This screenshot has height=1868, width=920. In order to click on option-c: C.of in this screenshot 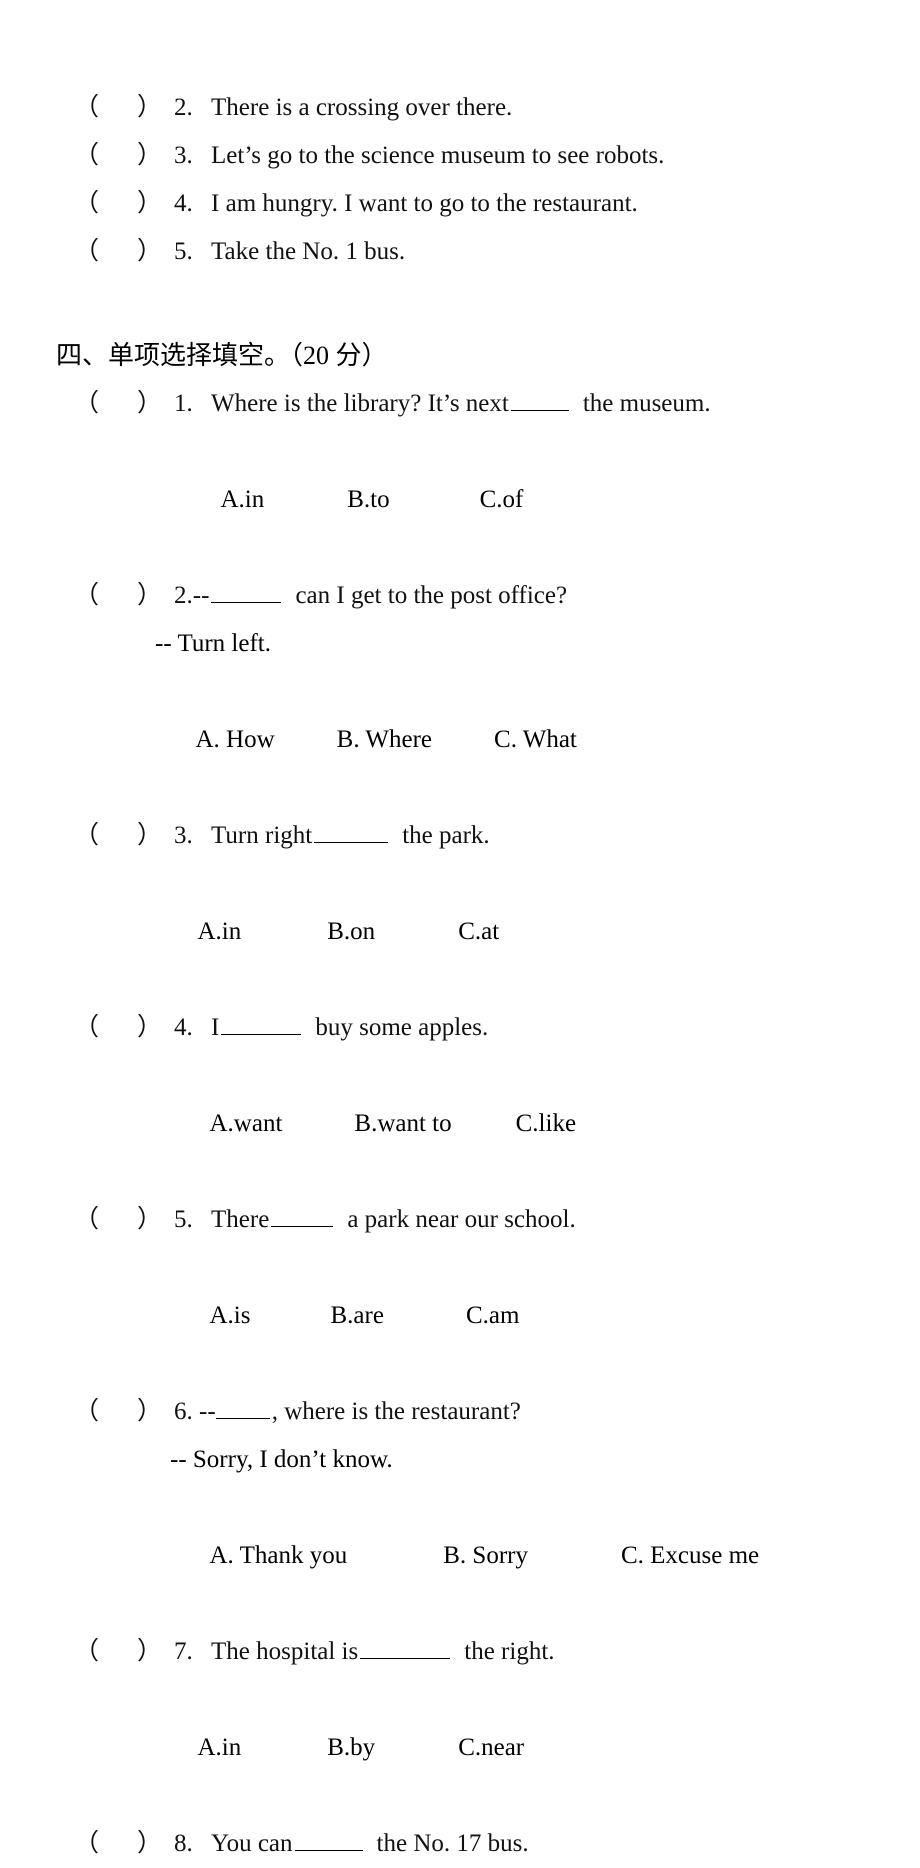, I will do `click(502, 500)`.